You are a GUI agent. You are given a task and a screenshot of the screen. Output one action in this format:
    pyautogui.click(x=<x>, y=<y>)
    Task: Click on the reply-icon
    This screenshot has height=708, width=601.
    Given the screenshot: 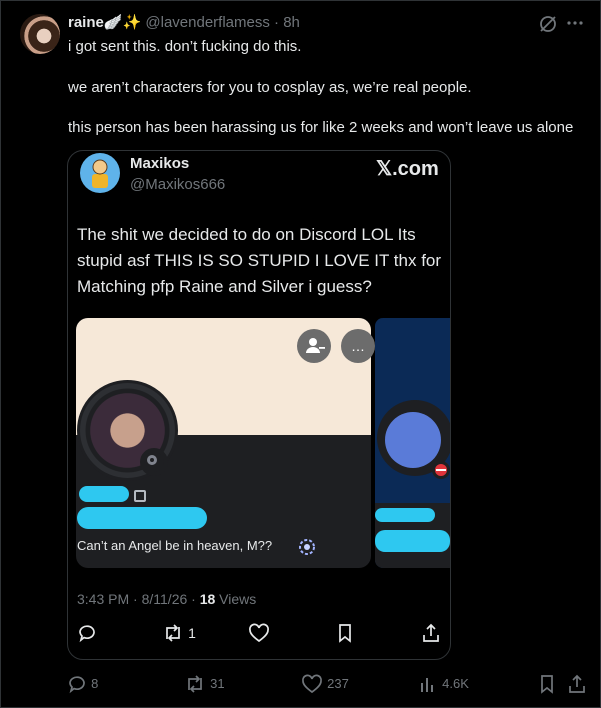 What is the action you would take?
    pyautogui.click(x=77, y=684)
    